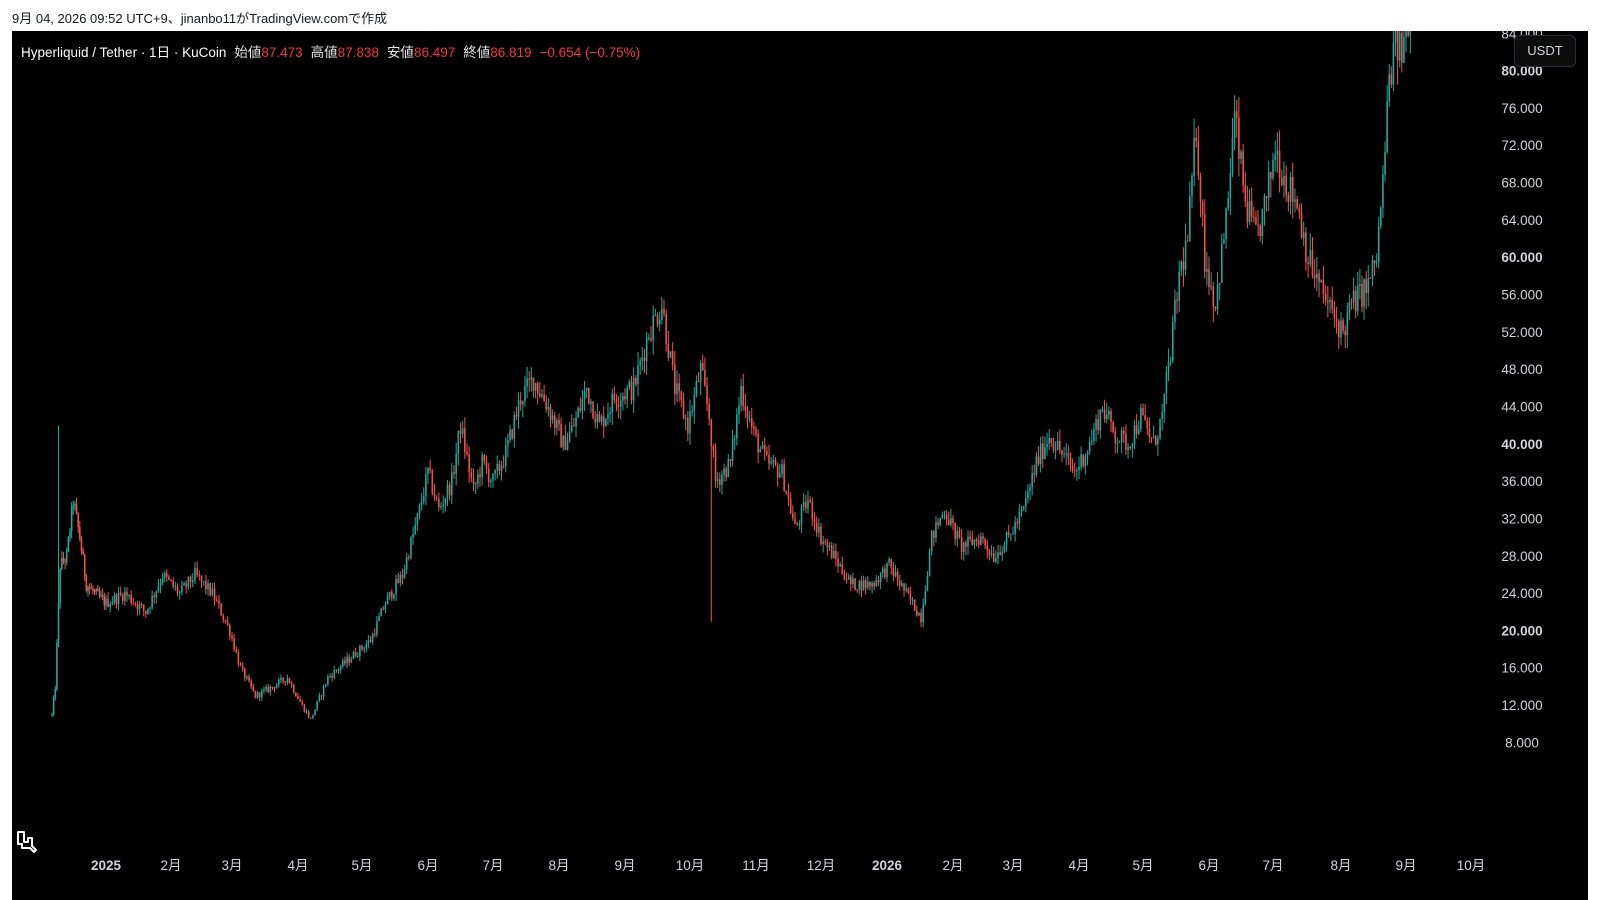 This screenshot has height=900, width=1600. What do you see at coordinates (282, 52) in the screenshot?
I see `legend-open-value: 87.473` at bounding box center [282, 52].